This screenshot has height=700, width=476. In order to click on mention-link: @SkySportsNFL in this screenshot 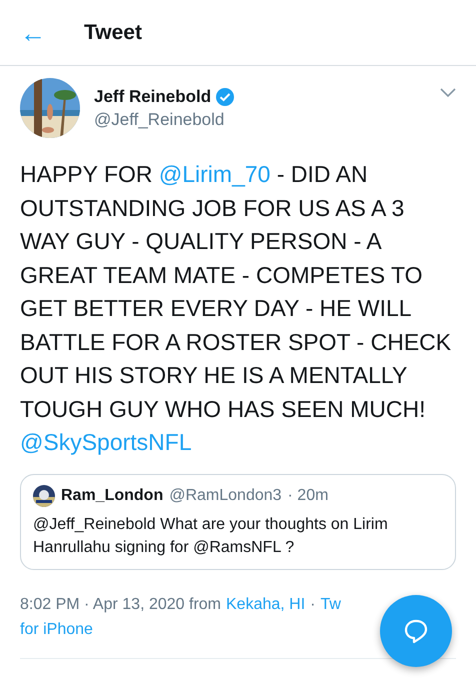, I will do `click(106, 442)`.